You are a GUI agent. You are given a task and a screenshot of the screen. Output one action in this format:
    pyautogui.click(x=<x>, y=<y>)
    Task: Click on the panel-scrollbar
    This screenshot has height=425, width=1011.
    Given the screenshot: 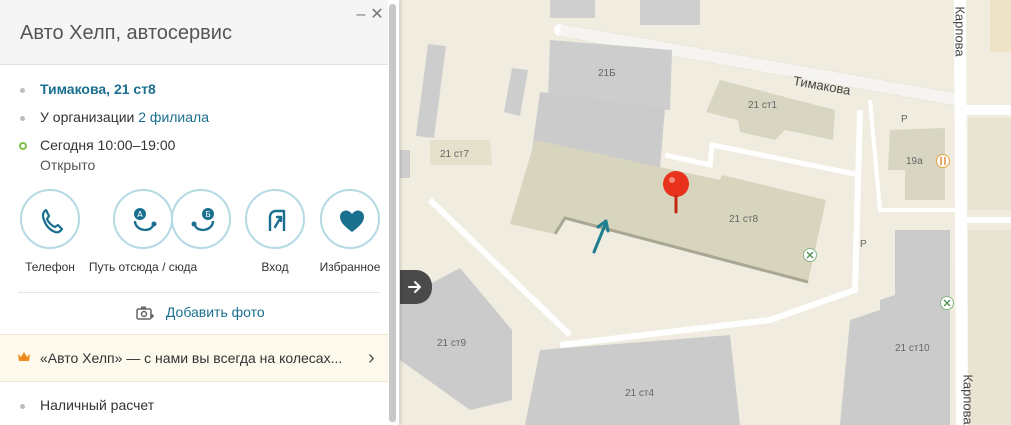 What is the action you would take?
    pyautogui.click(x=392, y=213)
    